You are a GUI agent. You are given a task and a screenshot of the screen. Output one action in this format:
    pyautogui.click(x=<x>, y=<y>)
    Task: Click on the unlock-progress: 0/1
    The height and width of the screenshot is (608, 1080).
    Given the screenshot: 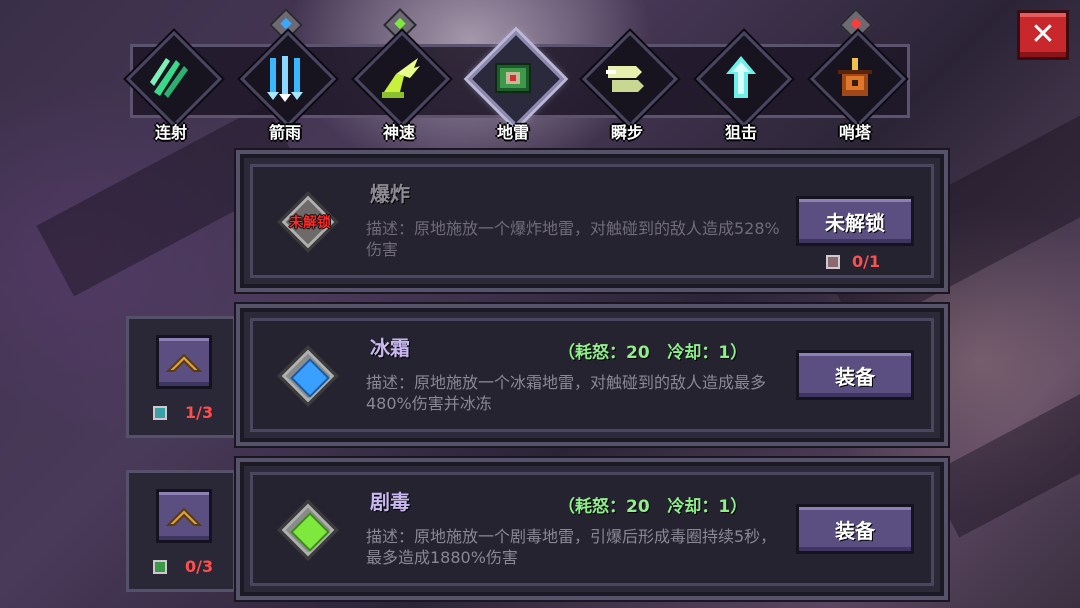 What is the action you would take?
    pyautogui.click(x=853, y=261)
    